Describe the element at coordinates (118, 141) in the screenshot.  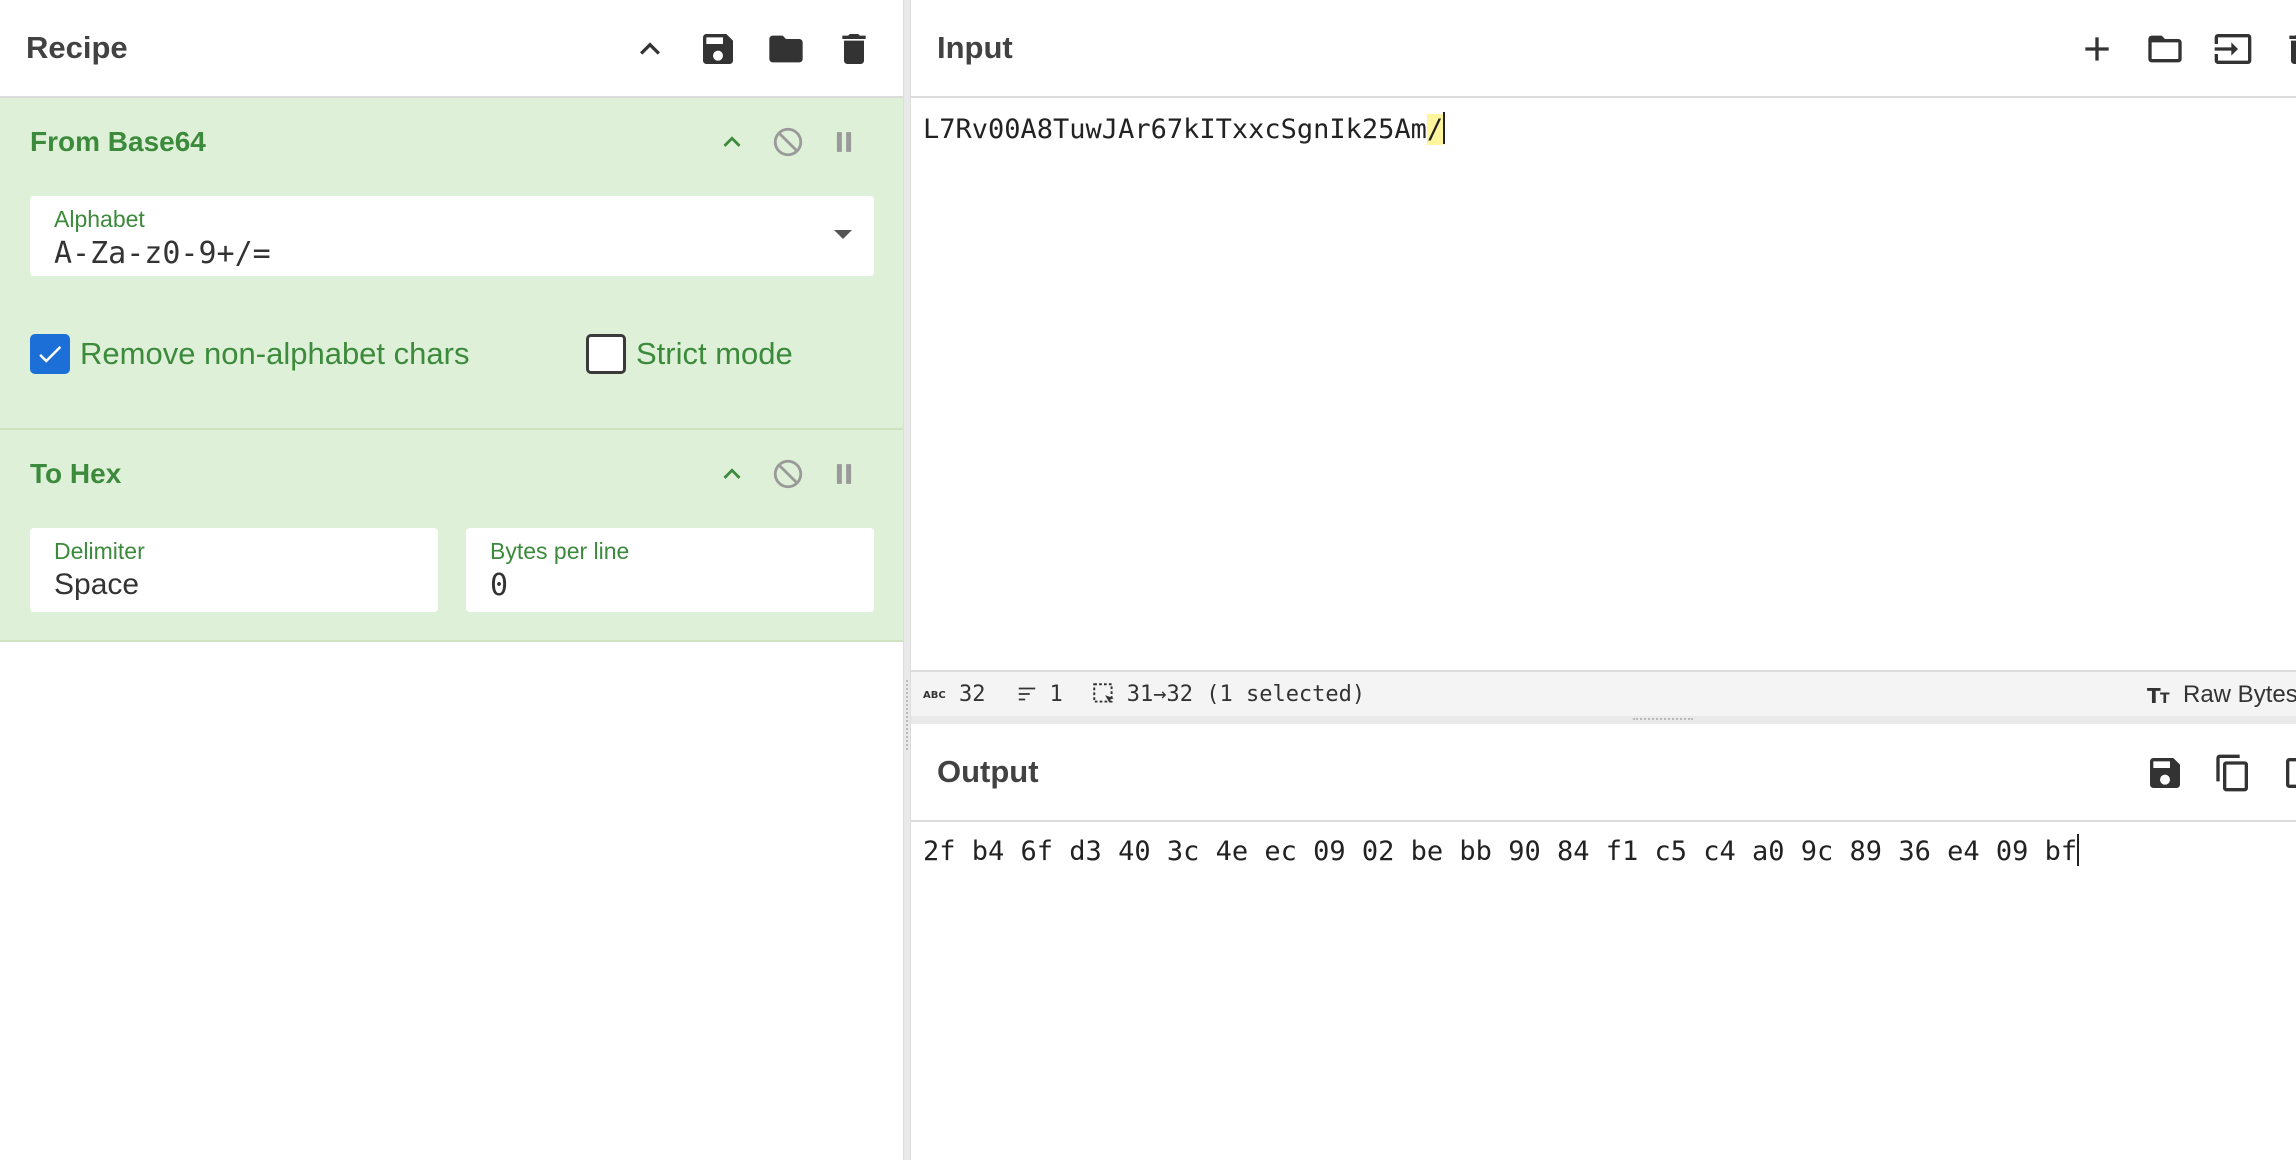
I see `operation-title: From Base64` at that location.